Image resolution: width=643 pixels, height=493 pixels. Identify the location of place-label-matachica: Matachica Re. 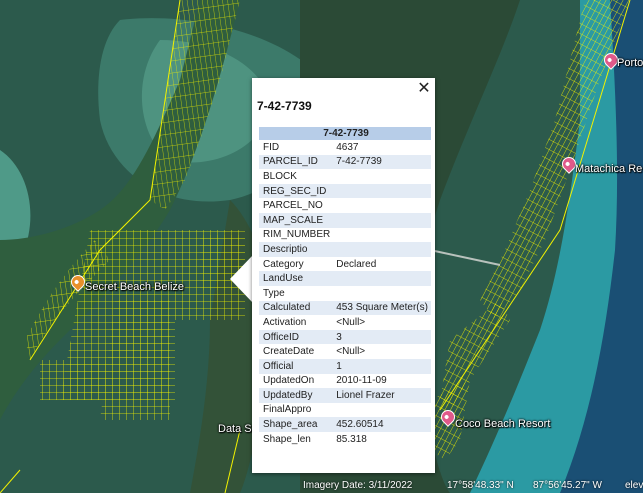
(608, 169).